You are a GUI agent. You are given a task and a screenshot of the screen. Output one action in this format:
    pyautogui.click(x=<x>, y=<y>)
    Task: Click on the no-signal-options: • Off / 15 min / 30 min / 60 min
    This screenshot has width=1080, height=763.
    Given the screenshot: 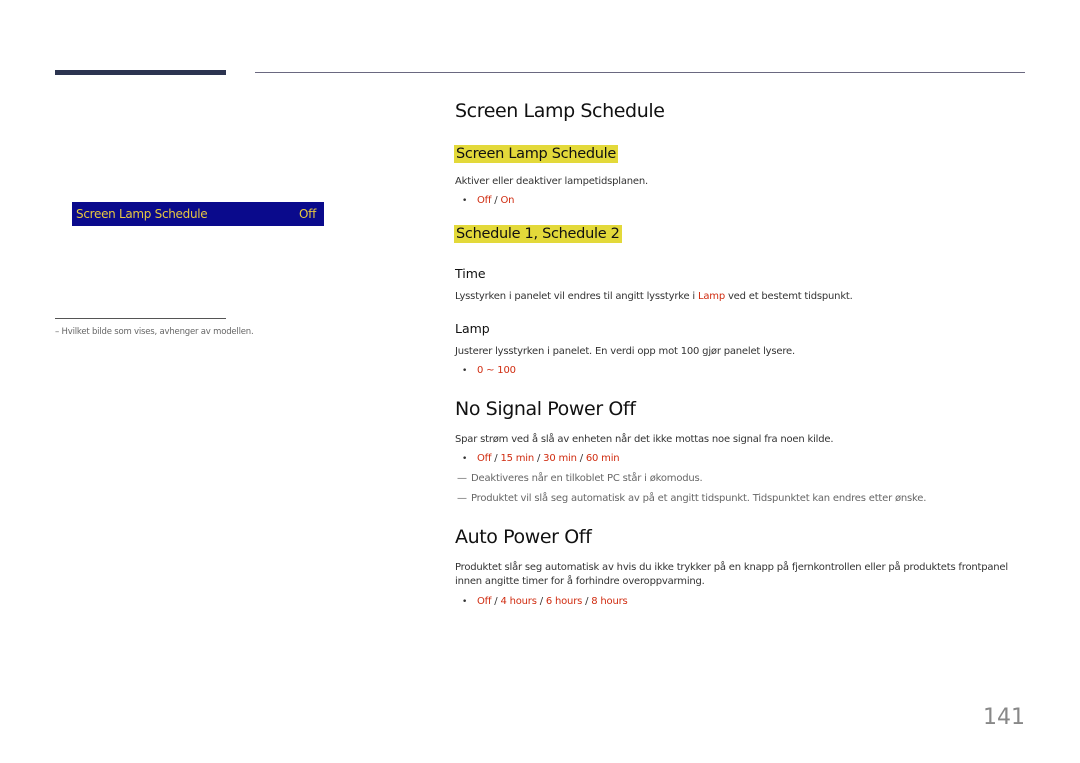 What is the action you would take?
    pyautogui.click(x=537, y=458)
    